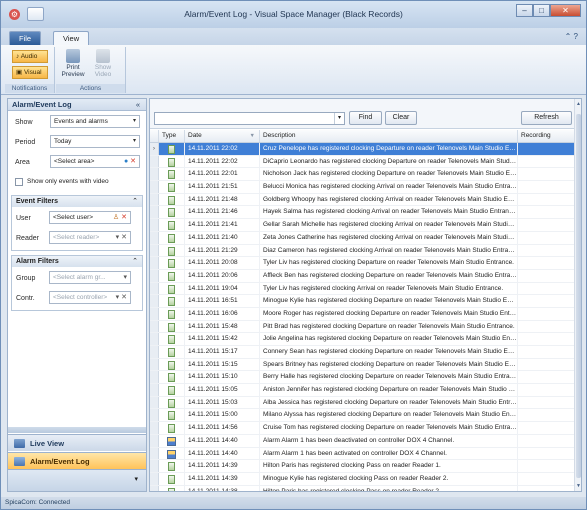 The image size is (587, 510). I want to click on row-indicator-header, so click(154, 136).